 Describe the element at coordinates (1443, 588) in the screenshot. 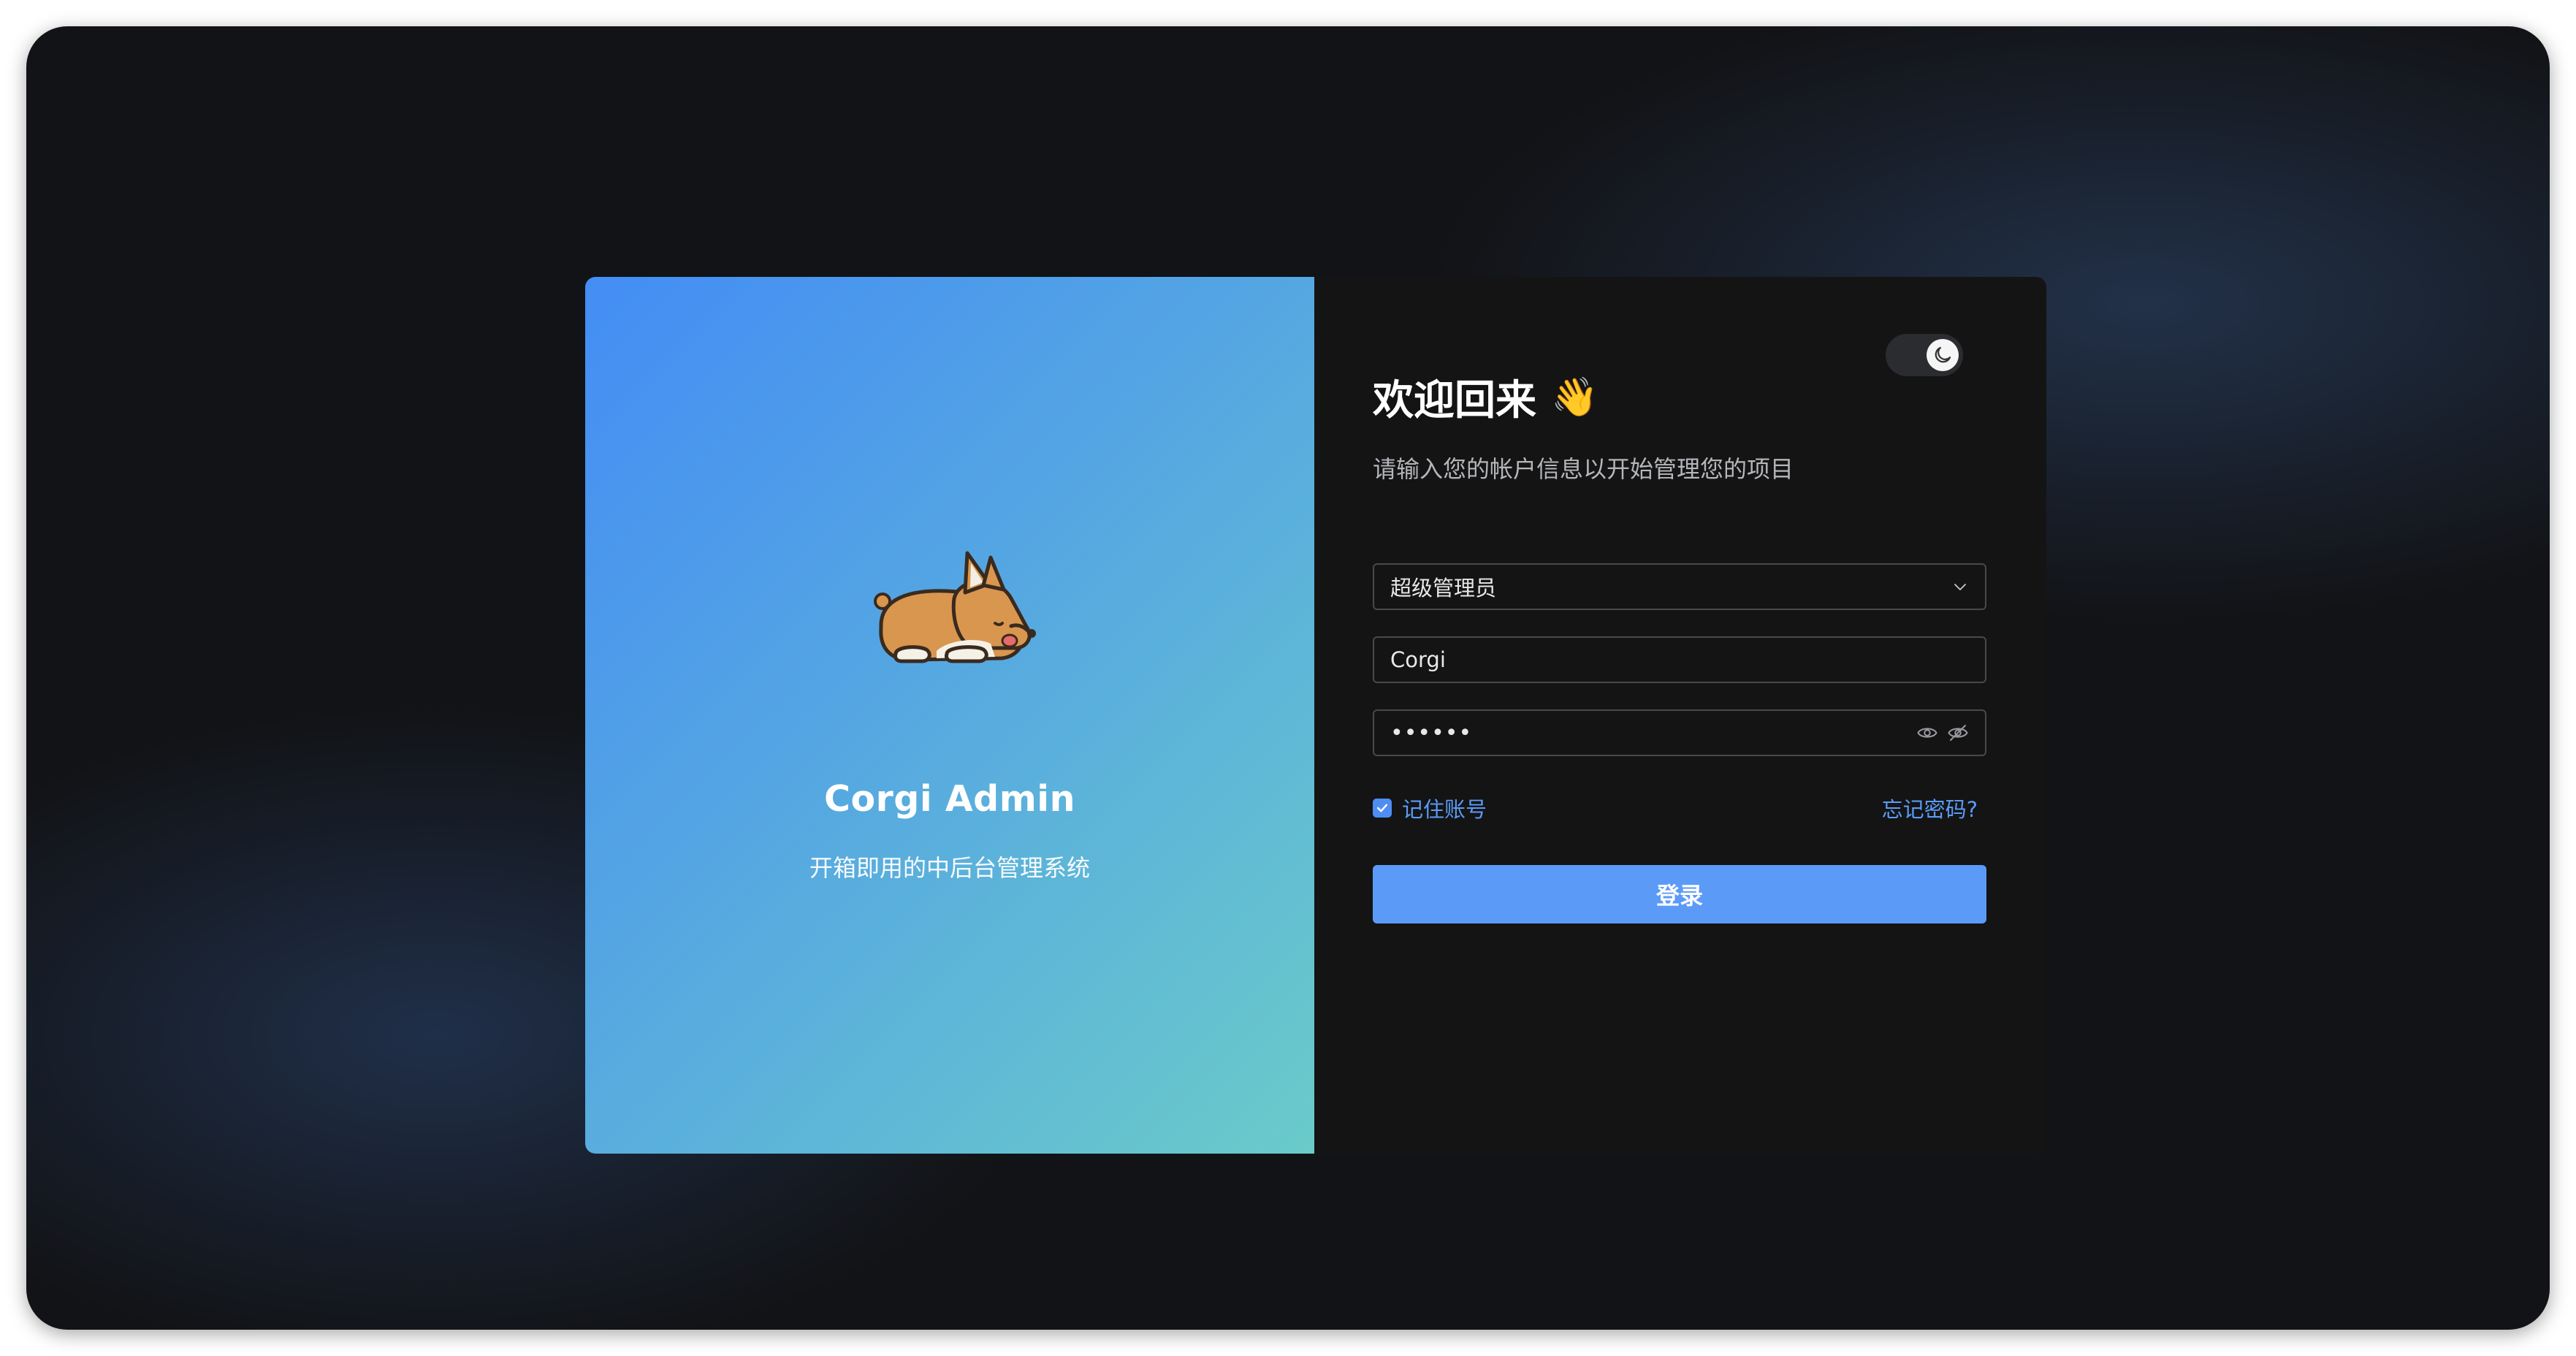

I see `role-select-value: 超级管理员` at that location.